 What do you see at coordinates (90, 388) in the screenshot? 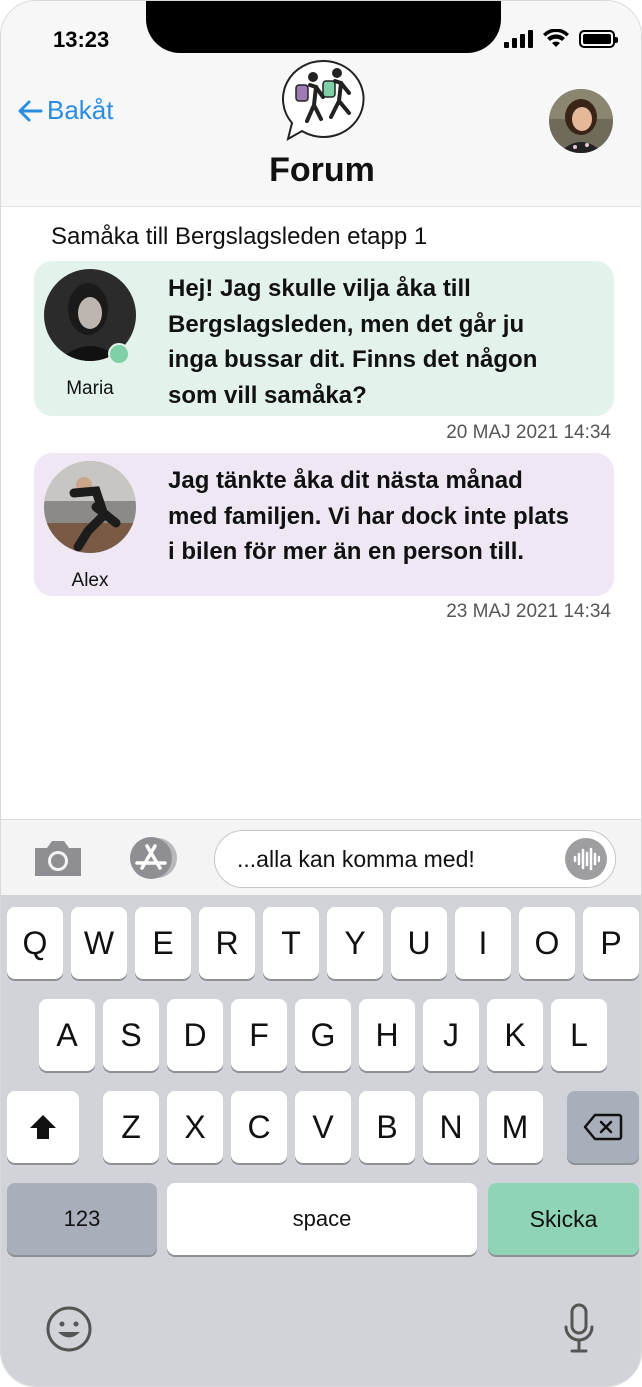
I see `author-name: Maria` at bounding box center [90, 388].